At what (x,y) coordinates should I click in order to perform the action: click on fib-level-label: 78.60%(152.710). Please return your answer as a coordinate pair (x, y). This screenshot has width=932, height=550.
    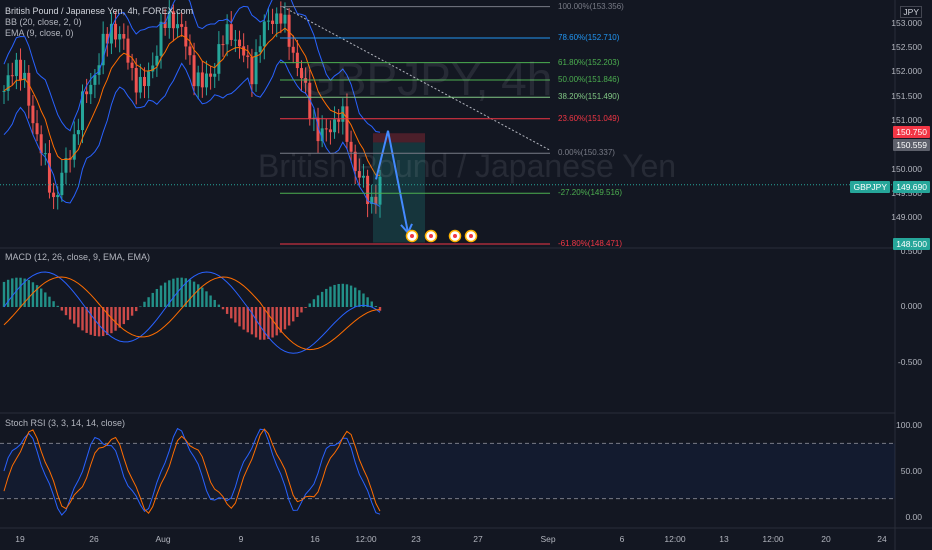
    Looking at the image, I should click on (589, 37).